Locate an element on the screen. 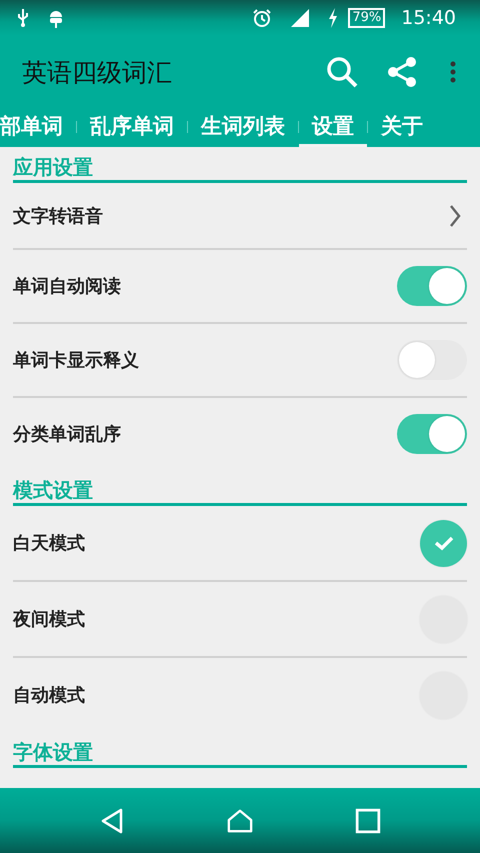  tab: 生词列表 is located at coordinates (243, 129).